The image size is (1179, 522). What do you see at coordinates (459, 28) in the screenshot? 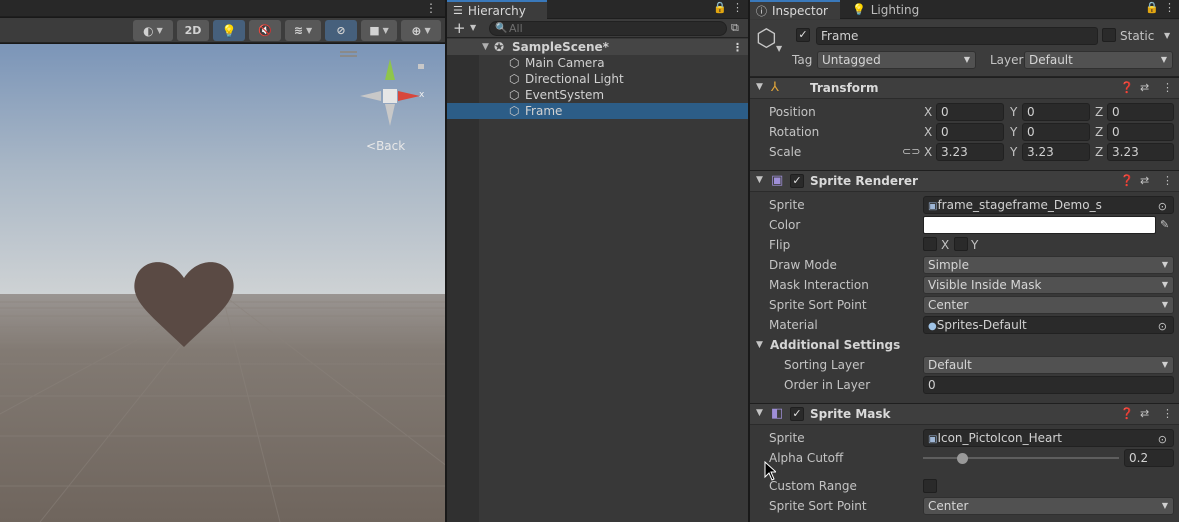
I see `create-plus-icon: +` at bounding box center [459, 28].